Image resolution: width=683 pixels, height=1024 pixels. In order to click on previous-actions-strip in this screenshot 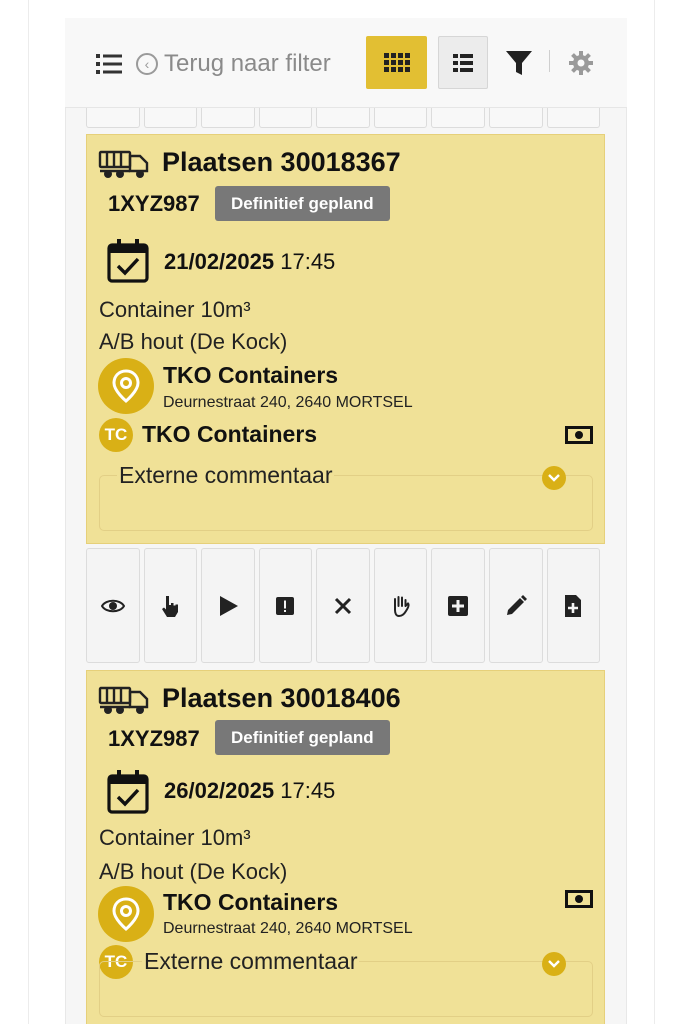, I will do `click(343, 118)`.